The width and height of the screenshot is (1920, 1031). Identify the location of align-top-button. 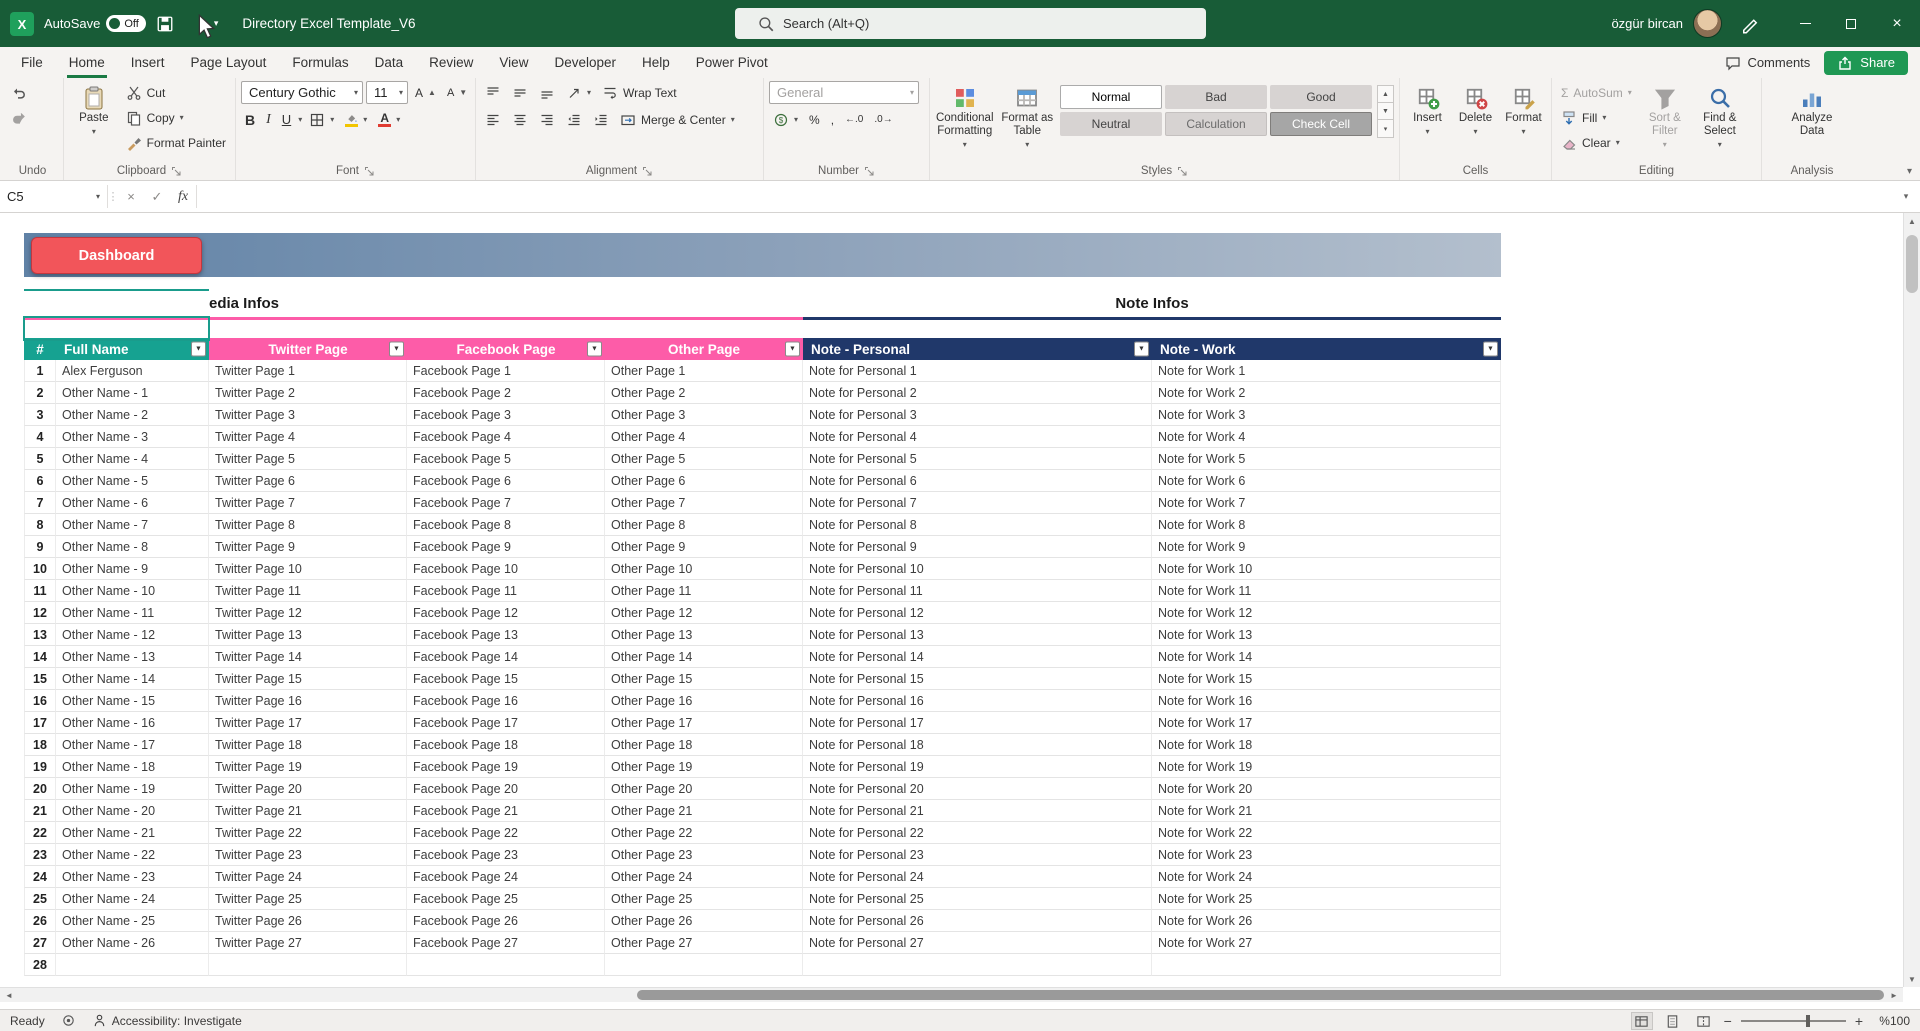
(493, 92).